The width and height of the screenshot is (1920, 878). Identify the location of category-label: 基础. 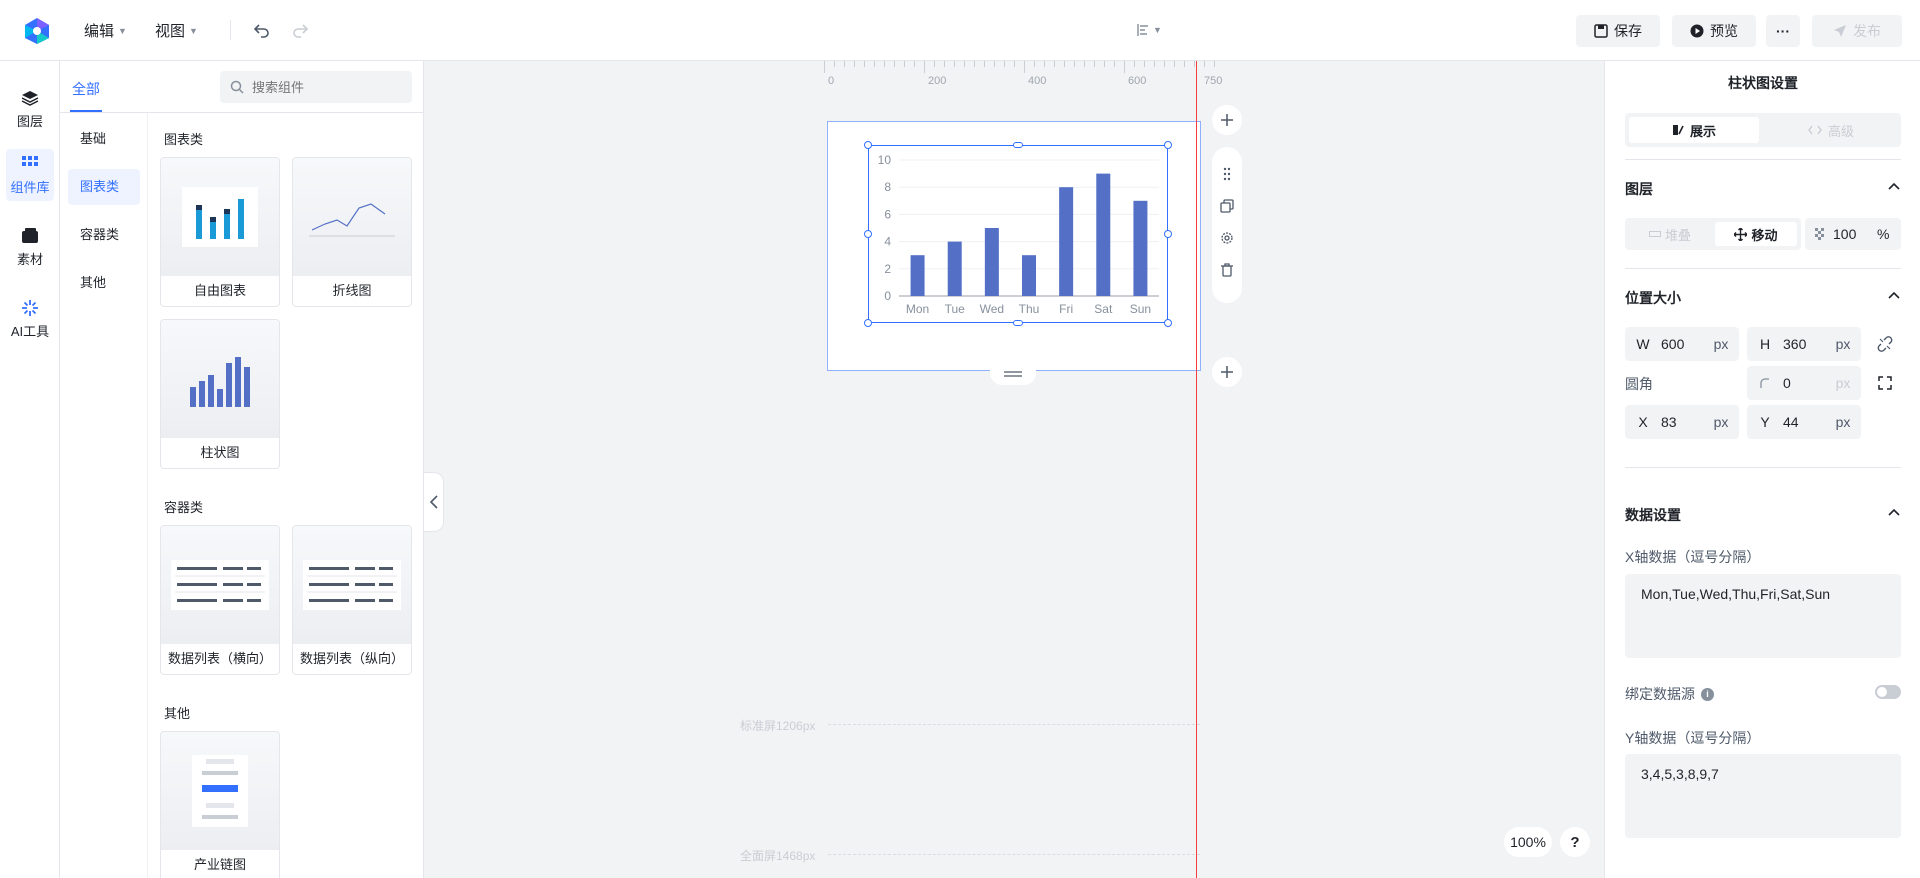
(93, 138).